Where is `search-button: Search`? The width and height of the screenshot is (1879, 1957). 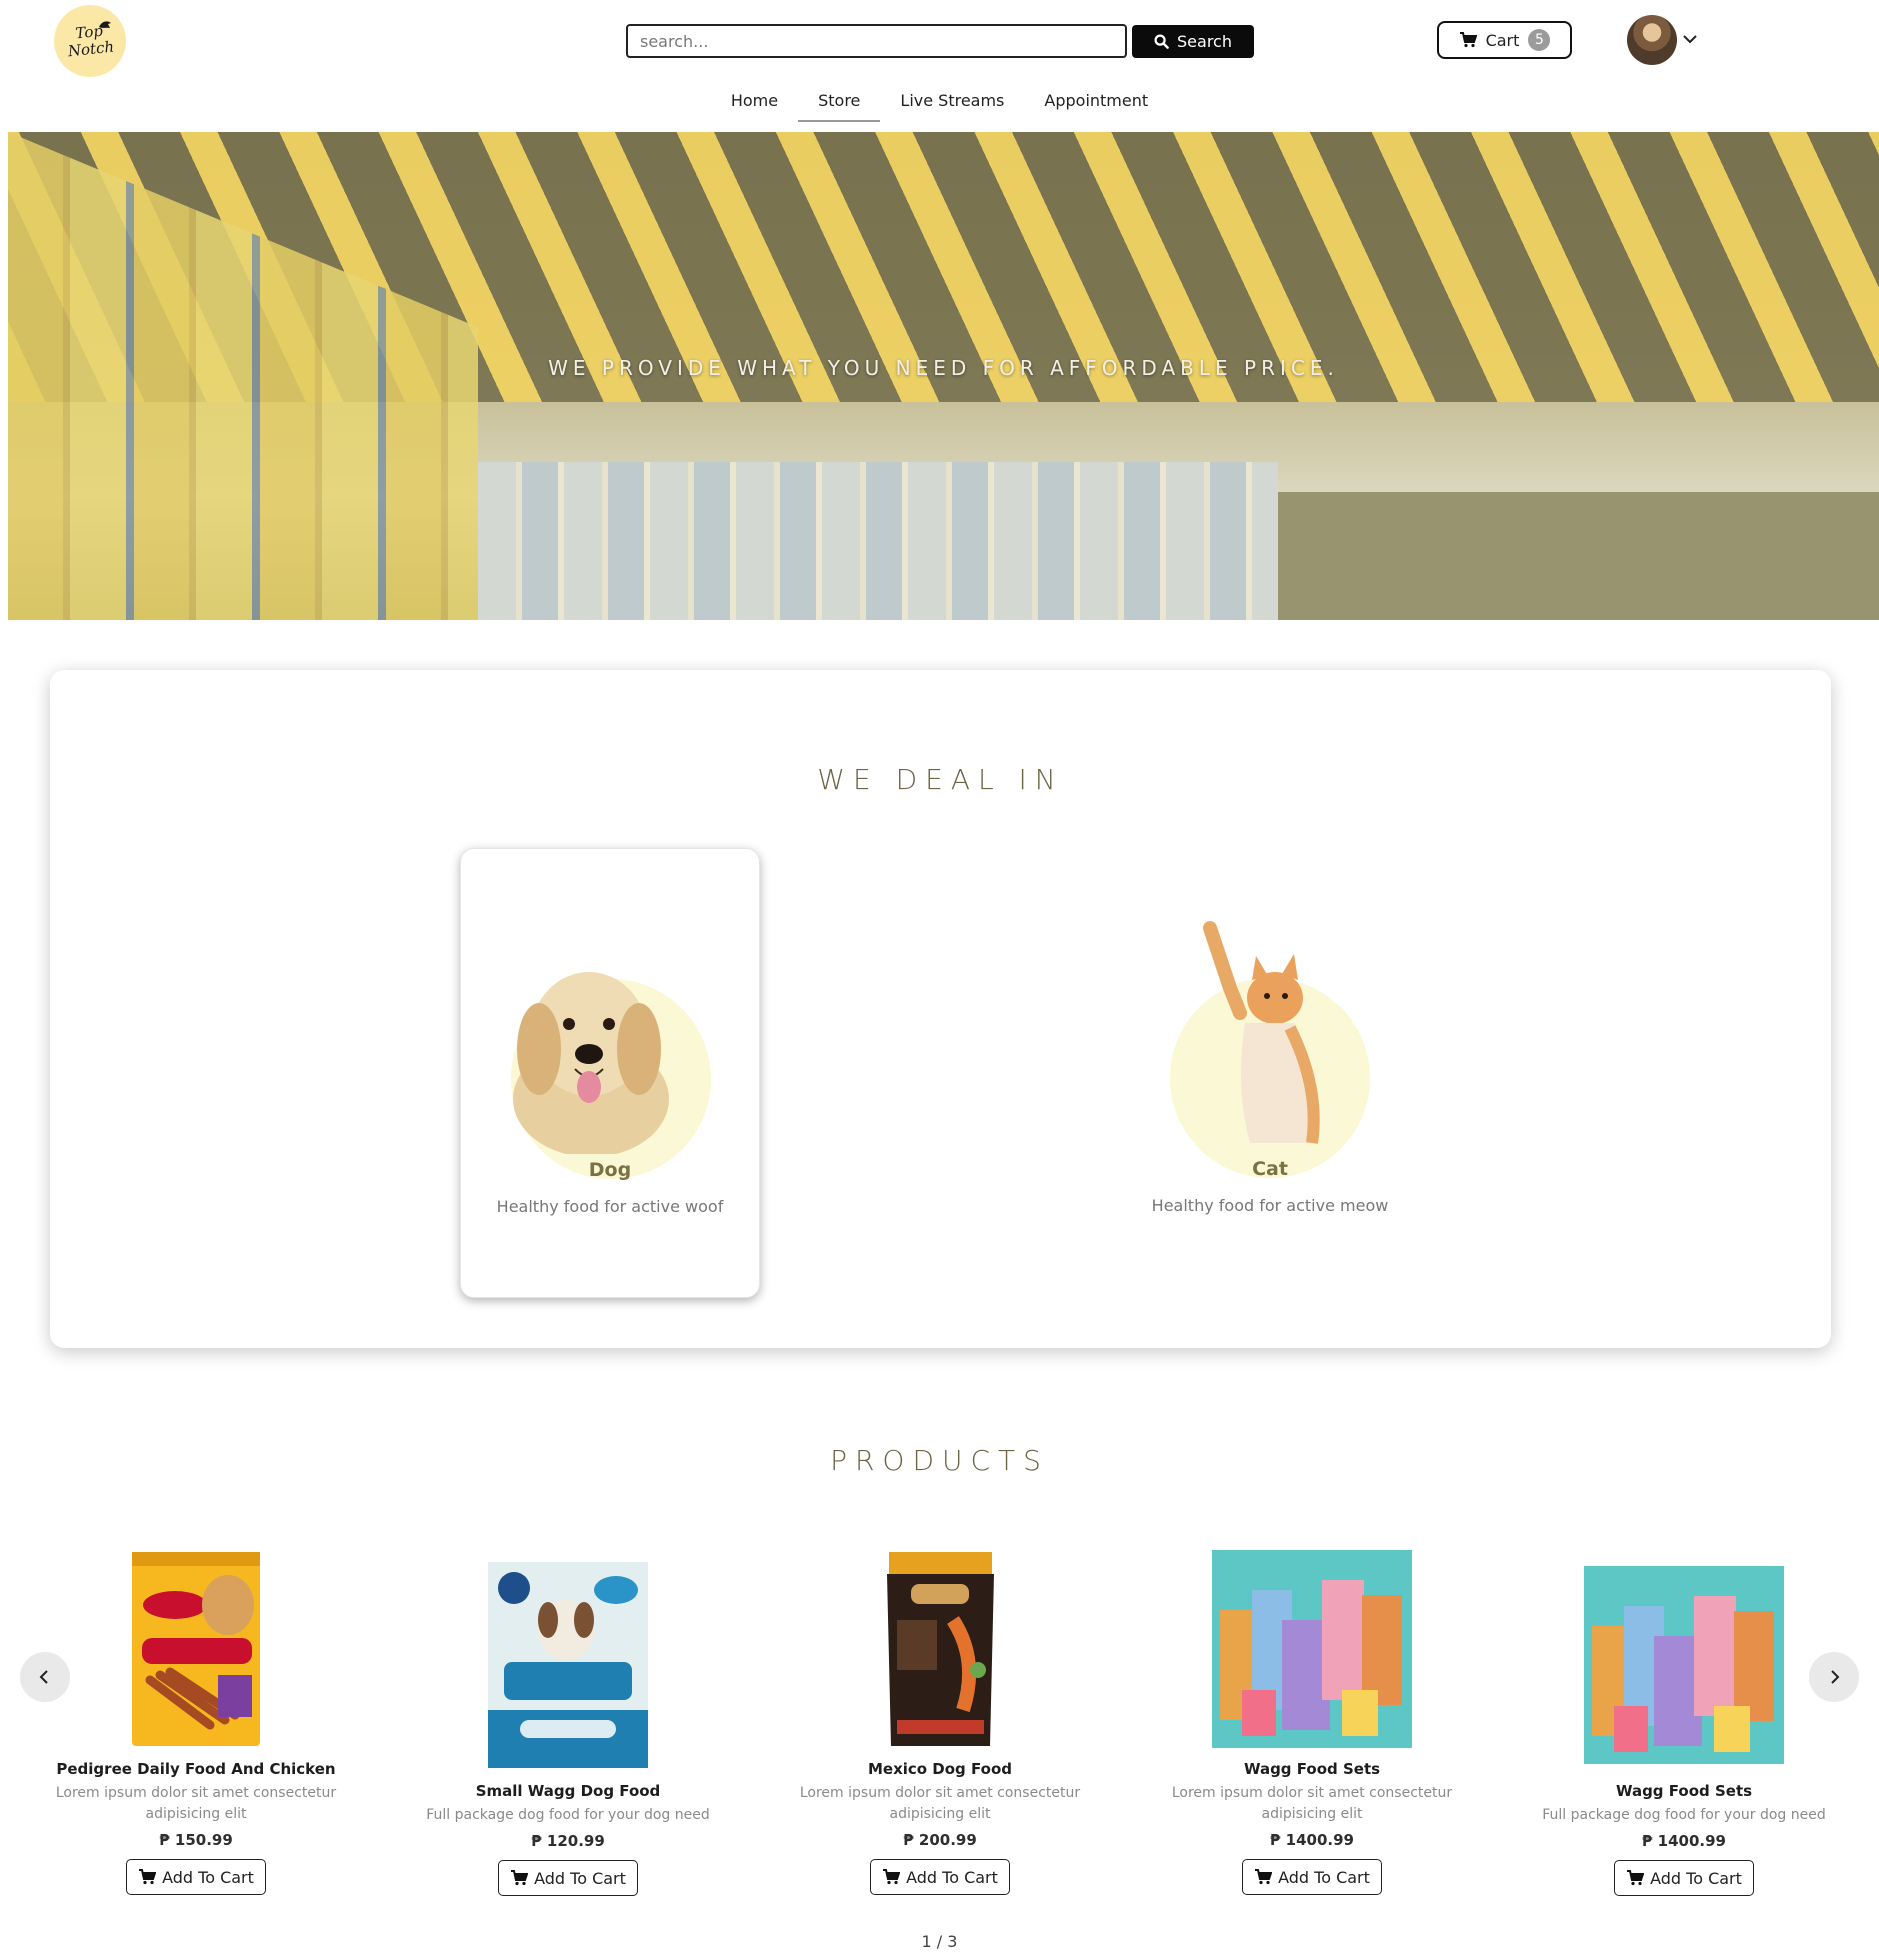 search-button: Search is located at coordinates (1193, 41).